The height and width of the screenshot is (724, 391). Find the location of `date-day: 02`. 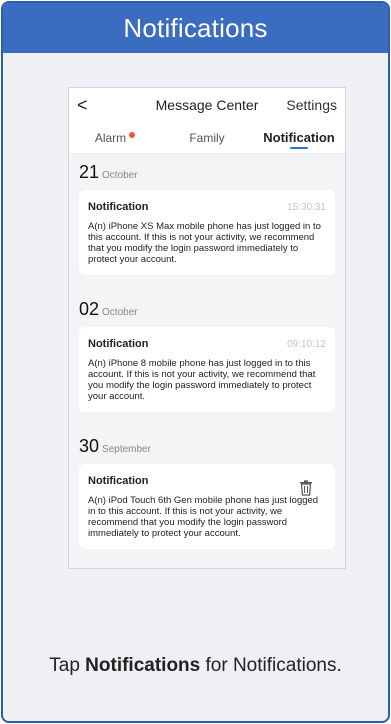

date-day: 02 is located at coordinates (89, 309).